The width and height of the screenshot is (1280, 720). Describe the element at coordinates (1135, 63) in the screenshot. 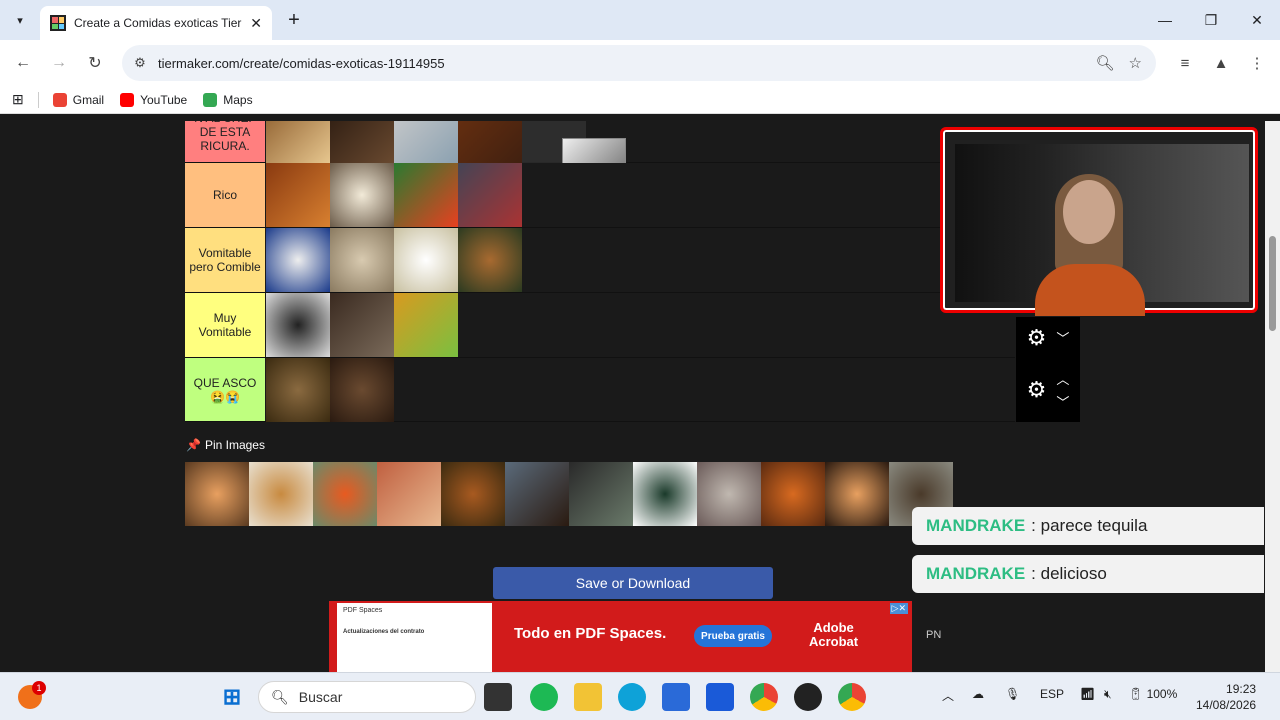

I see `bookmark-star-icon: ☆` at that location.